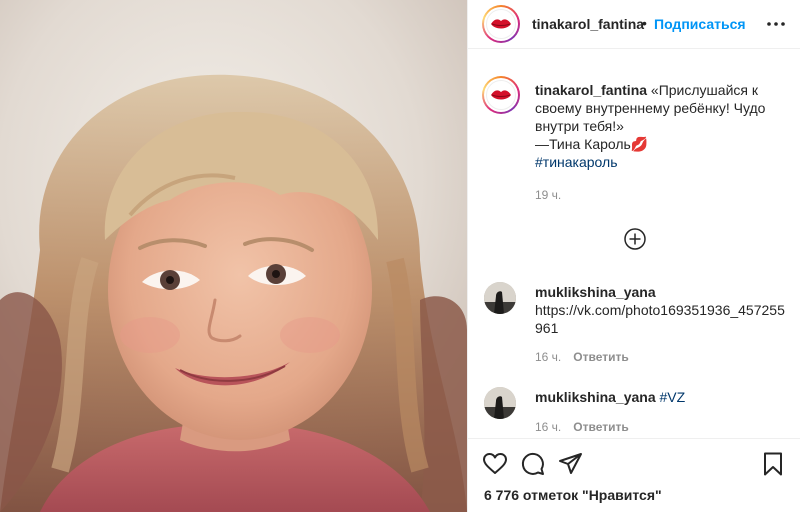 The image size is (800, 512). I want to click on post-header: tinakarol_fantina • Подписаться, so click(634, 24).